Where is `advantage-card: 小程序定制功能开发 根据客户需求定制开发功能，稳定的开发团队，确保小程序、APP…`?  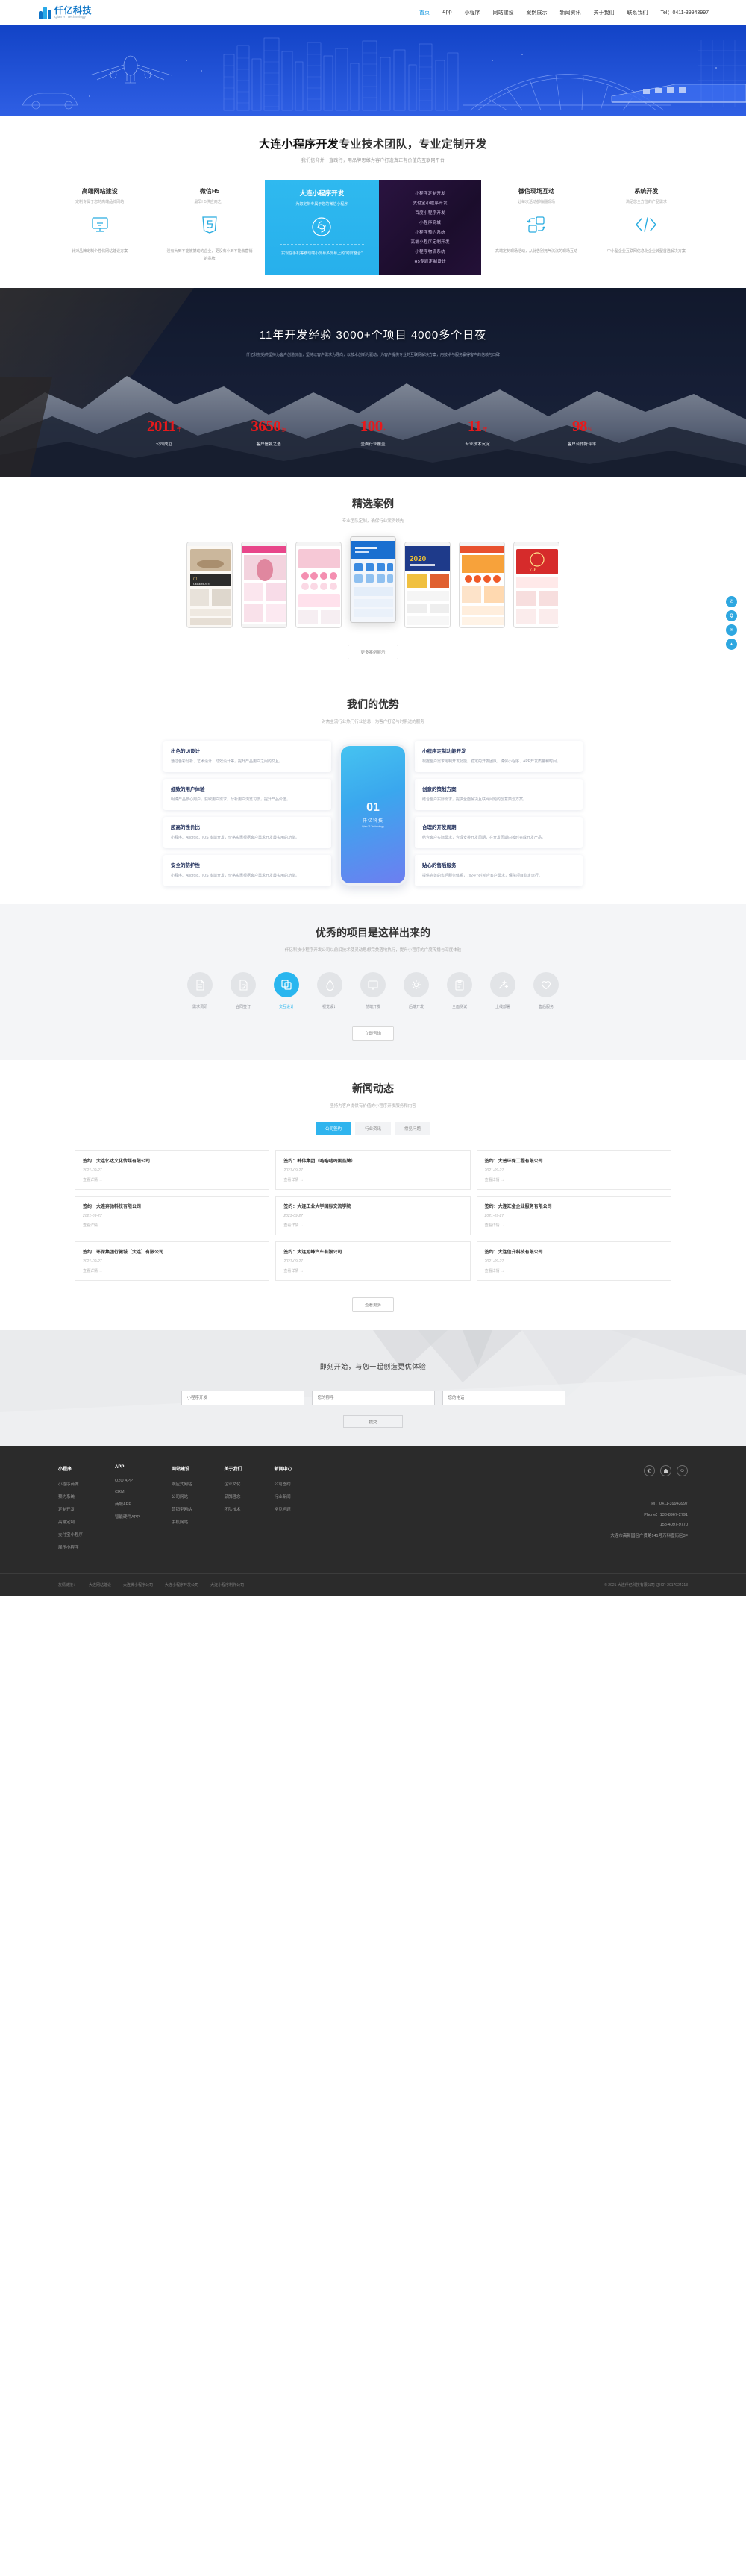
advantage-card: 小程序定制功能开发 根据客户需求定制开发功能，稳定的开发团队，确保小程序、APP… is located at coordinates (499, 756).